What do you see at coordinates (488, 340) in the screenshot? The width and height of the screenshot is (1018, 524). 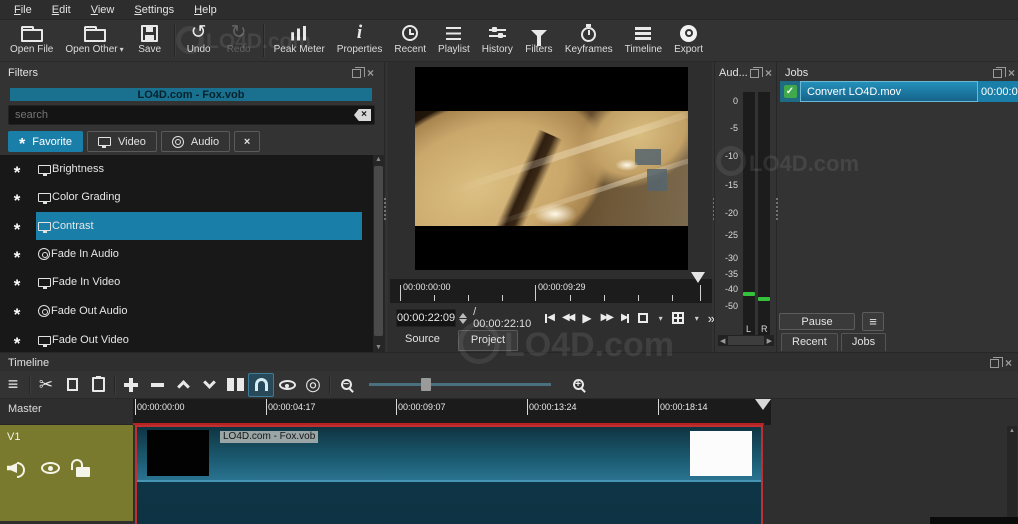 I see `tab-project: Project` at bounding box center [488, 340].